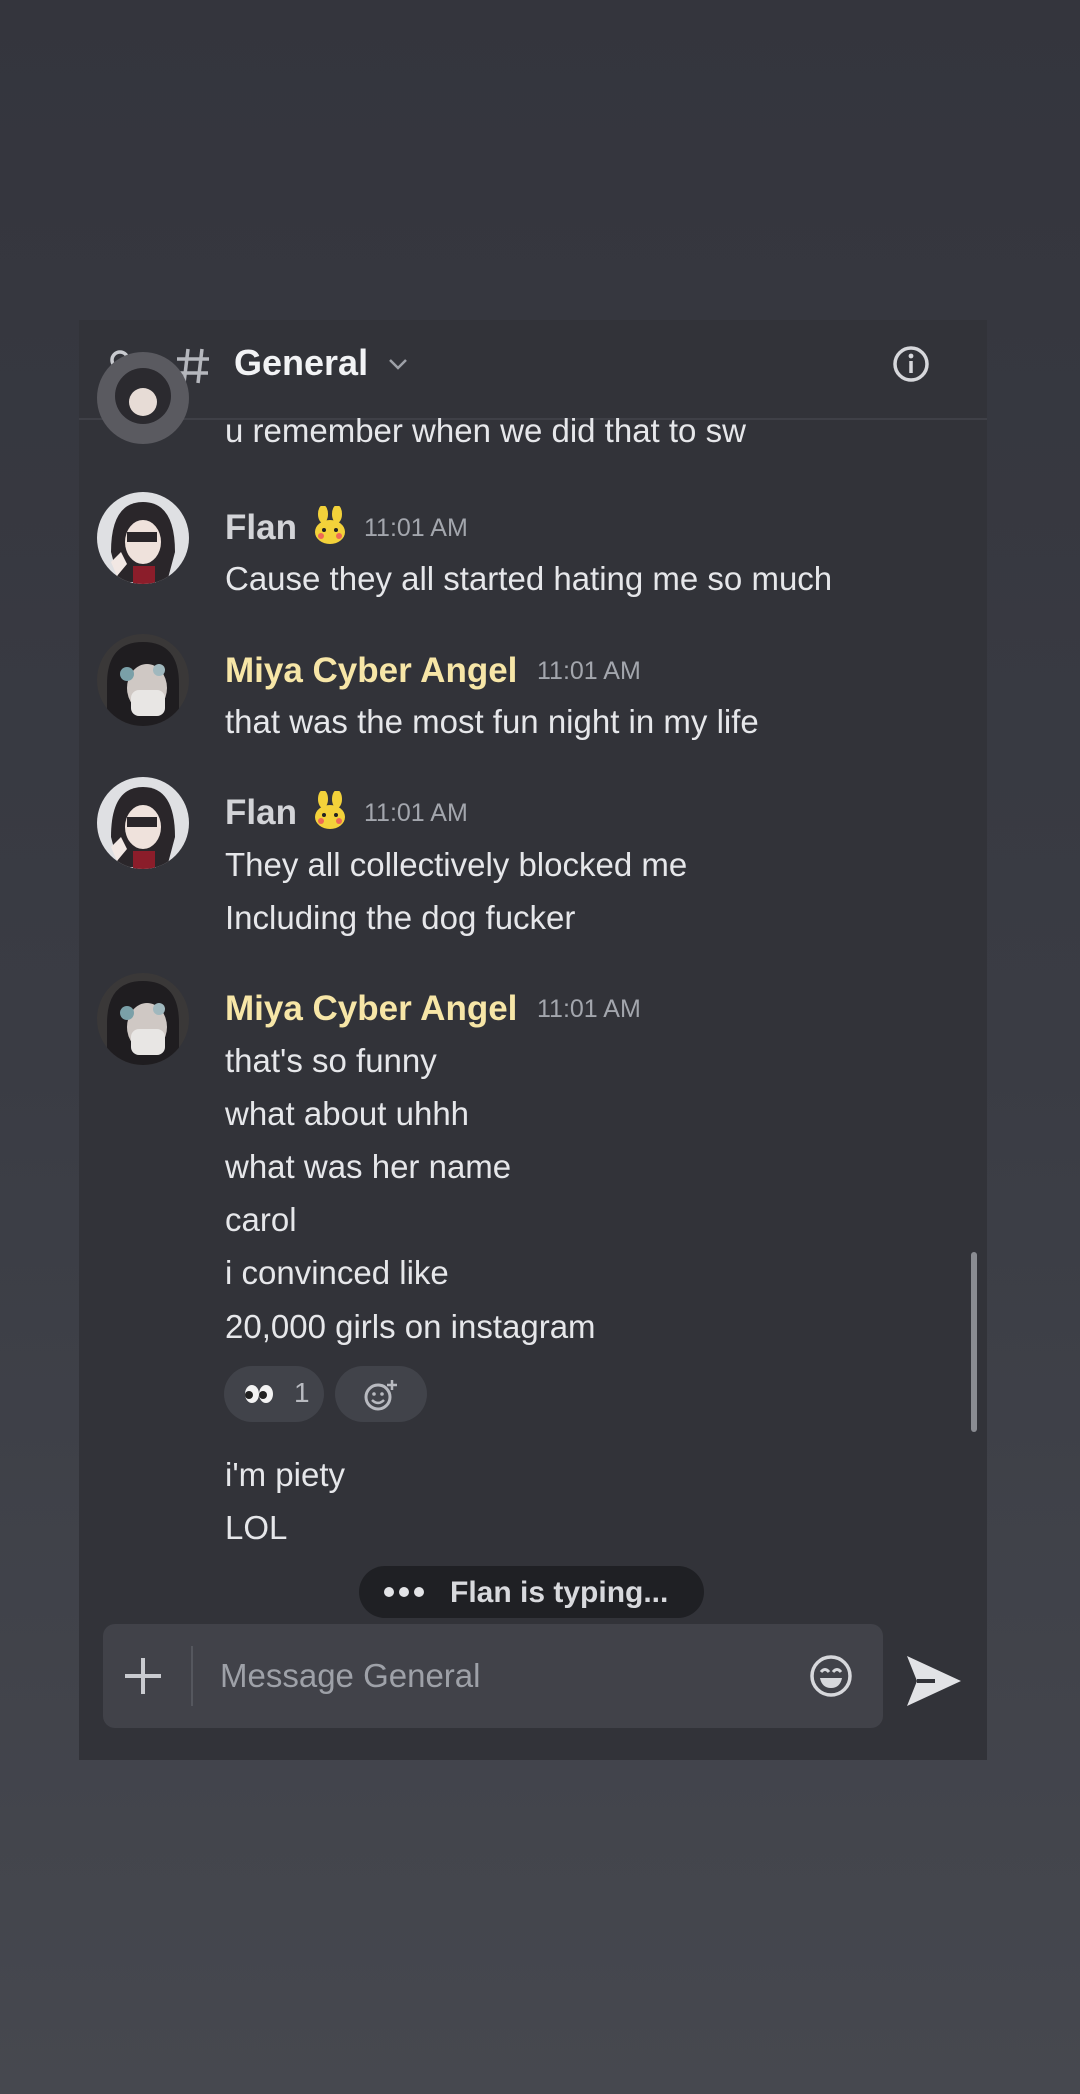 This screenshot has height=2094, width=1080. What do you see at coordinates (256, 1527) in the screenshot?
I see `message-text: LOL` at bounding box center [256, 1527].